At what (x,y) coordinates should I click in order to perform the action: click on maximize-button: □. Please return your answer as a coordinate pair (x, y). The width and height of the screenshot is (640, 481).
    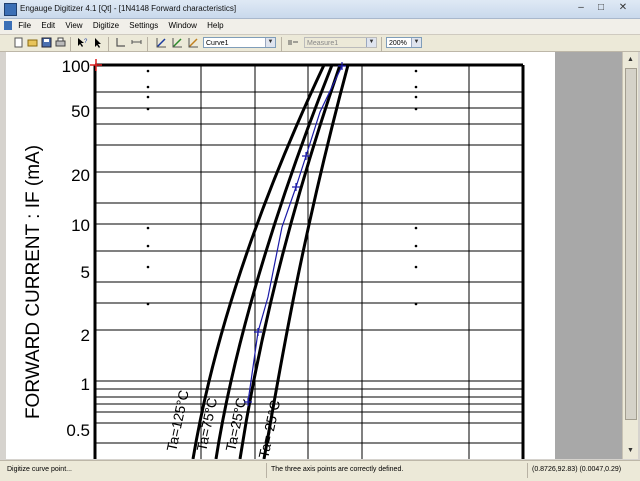
    Looking at the image, I should click on (601, 8).